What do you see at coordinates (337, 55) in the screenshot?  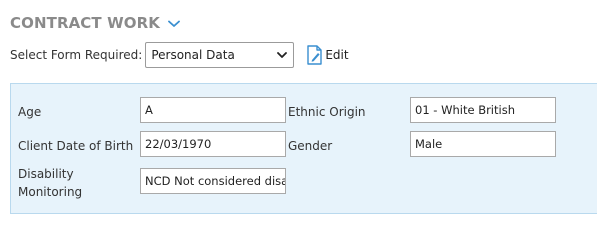 I see `edit-label: Edit` at bounding box center [337, 55].